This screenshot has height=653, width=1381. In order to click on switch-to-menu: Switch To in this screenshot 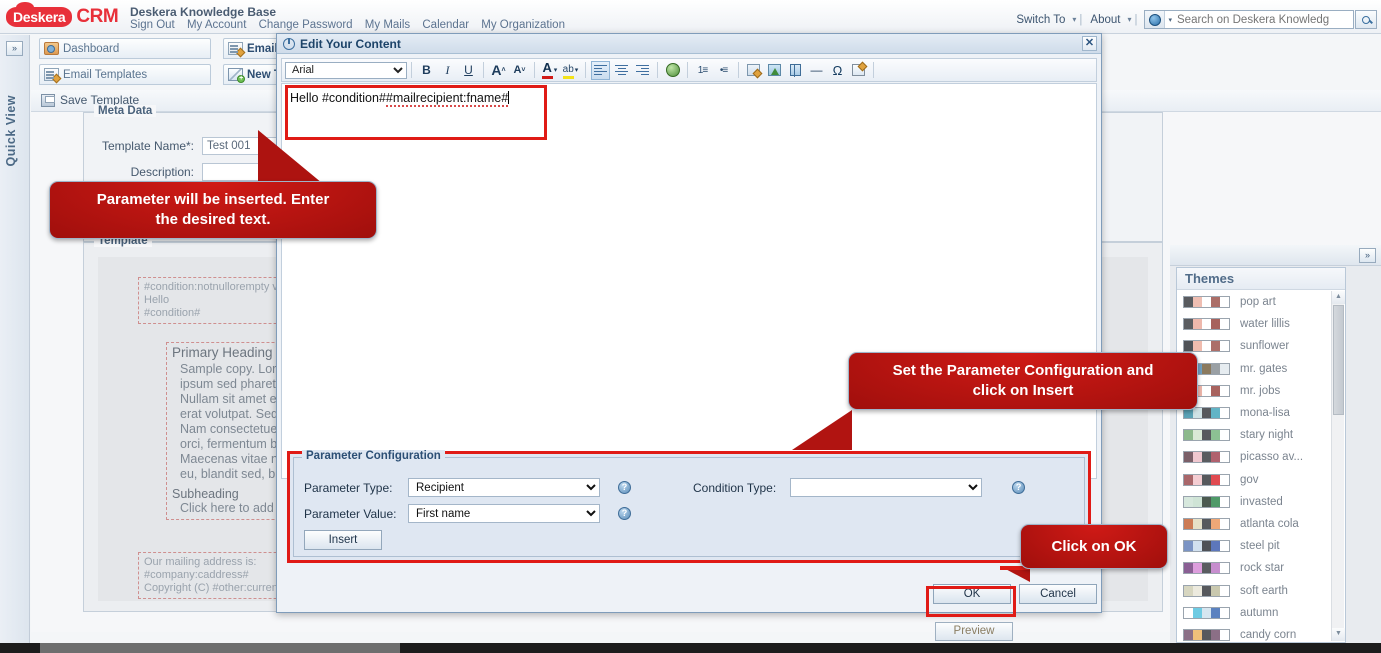, I will do `click(1040, 20)`.